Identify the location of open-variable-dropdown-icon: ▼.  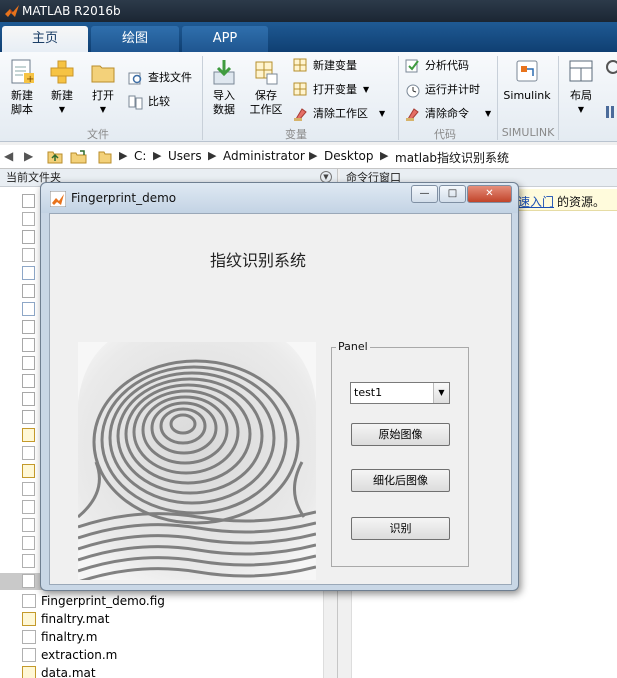
(366, 89).